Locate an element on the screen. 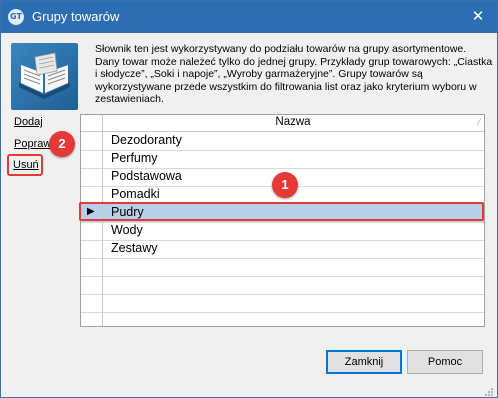 The height and width of the screenshot is (398, 498). group-name-cell: Podstawowa is located at coordinates (146, 176).